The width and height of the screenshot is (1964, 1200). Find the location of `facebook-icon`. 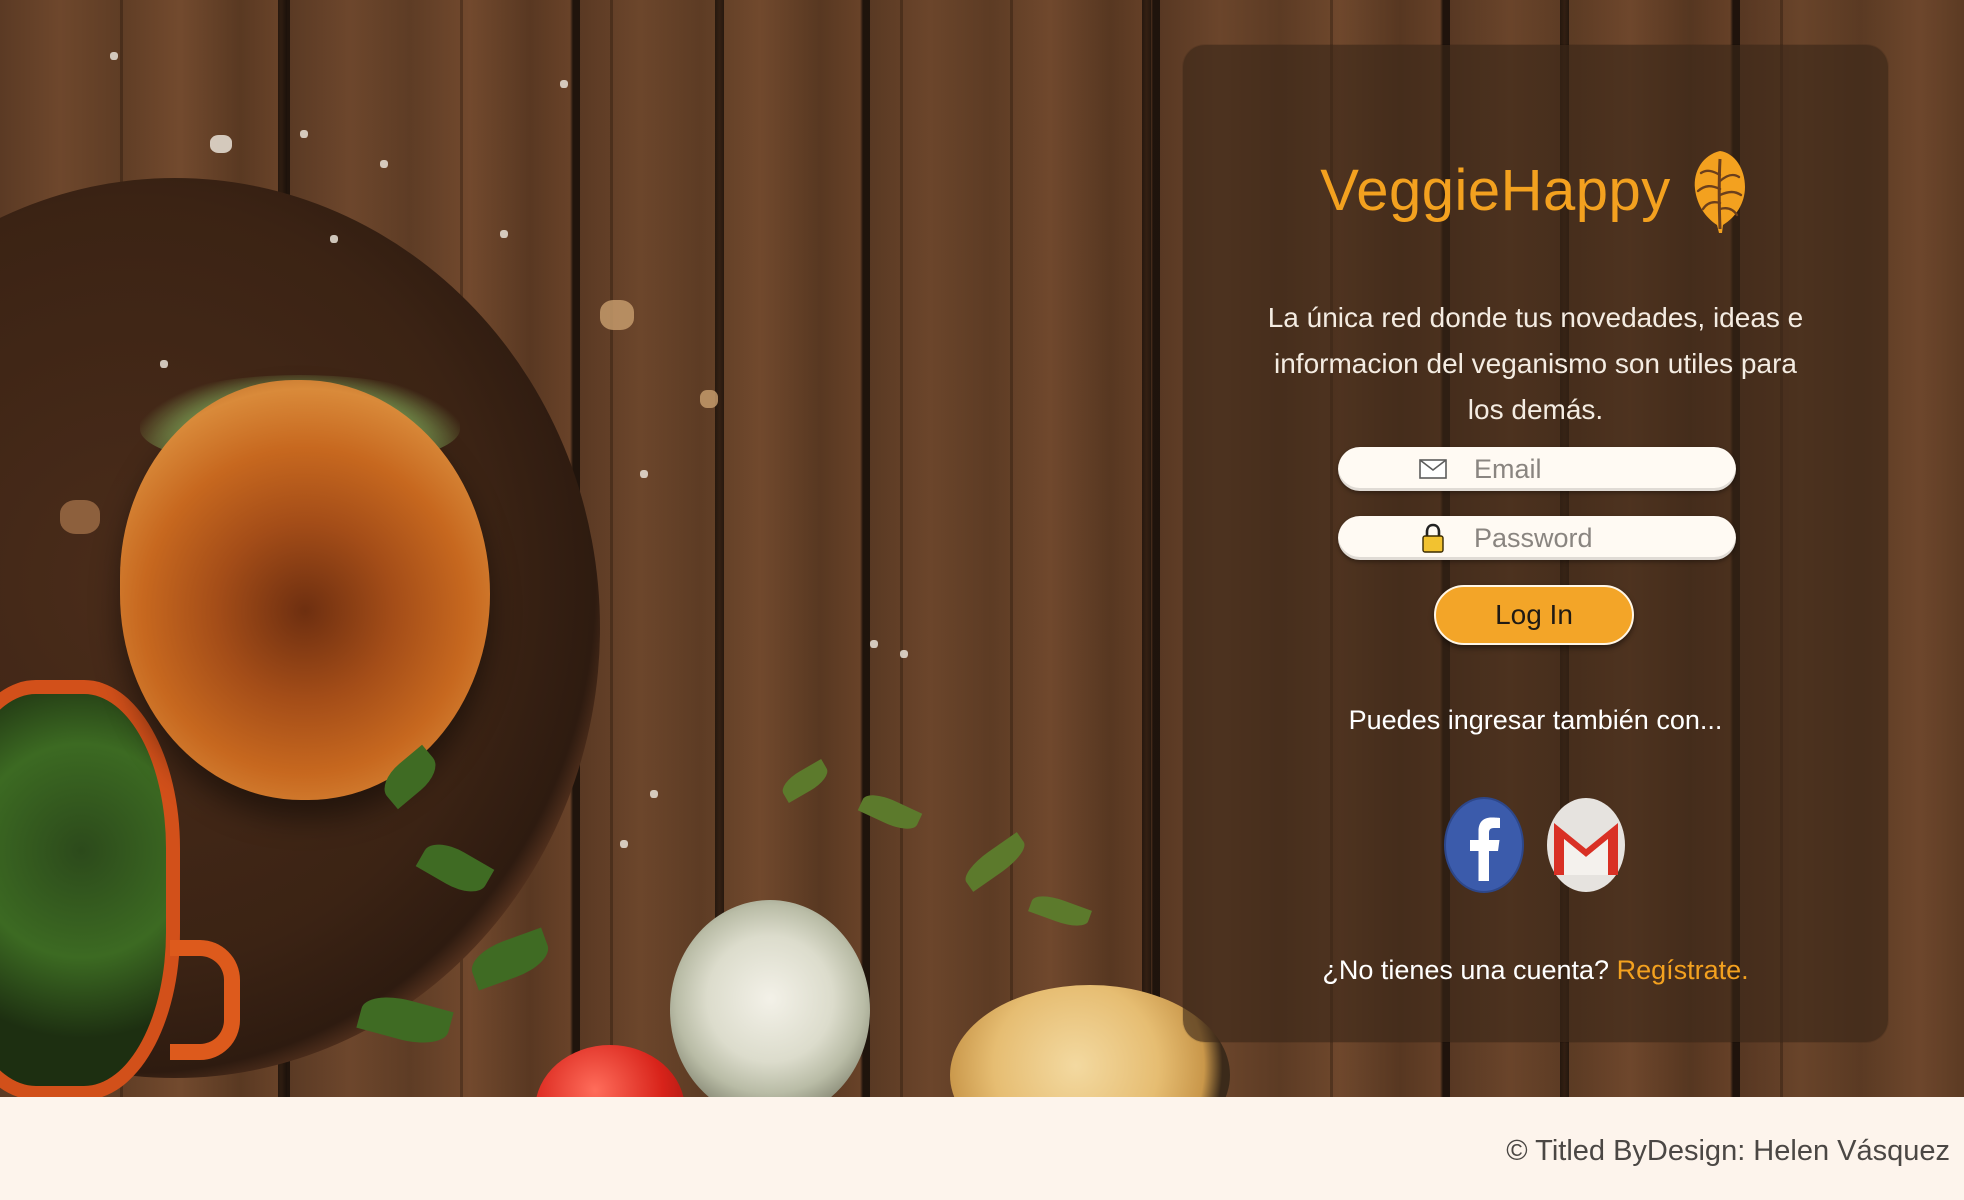

facebook-icon is located at coordinates (1484, 845).